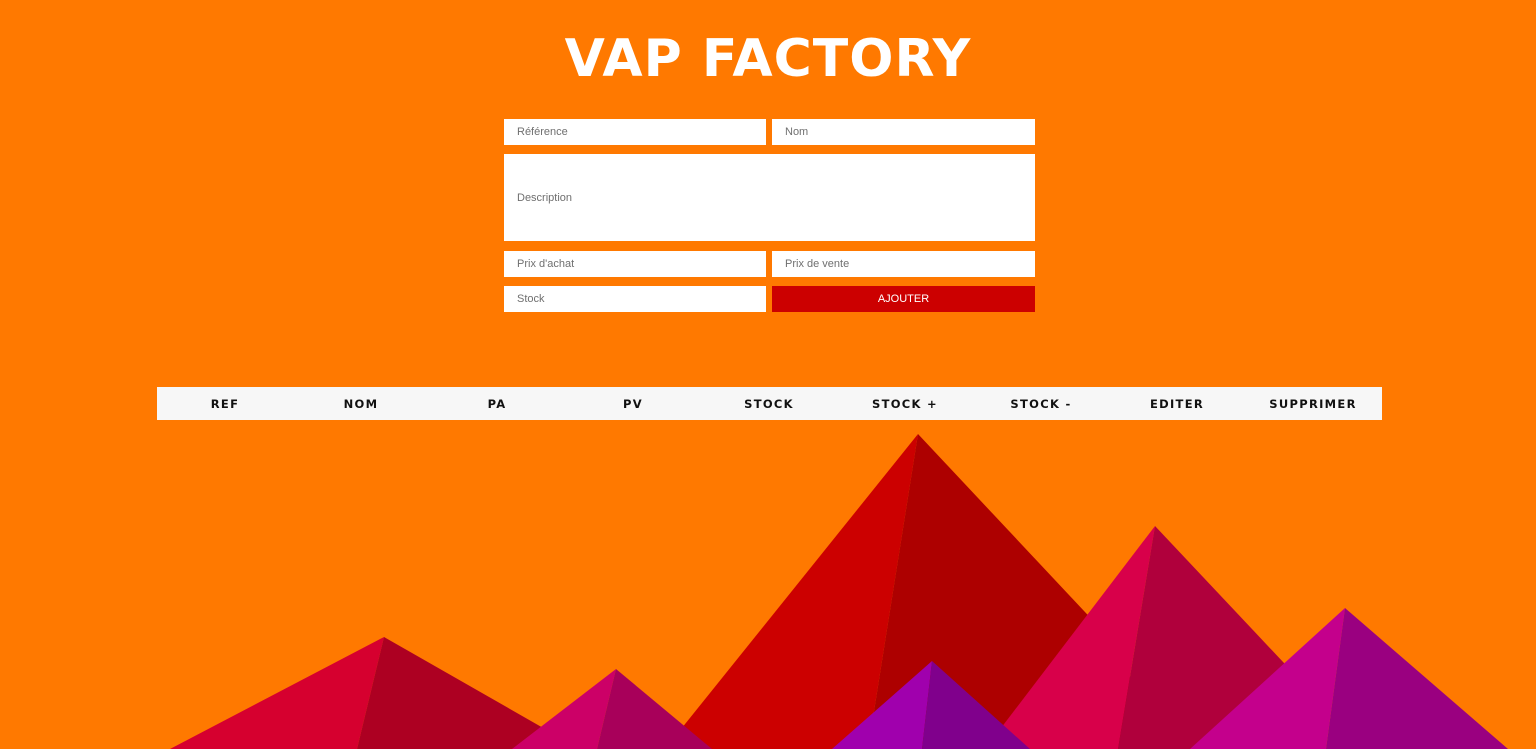 The height and width of the screenshot is (749, 1536). What do you see at coordinates (635, 132) in the screenshot?
I see `reference-input` at bounding box center [635, 132].